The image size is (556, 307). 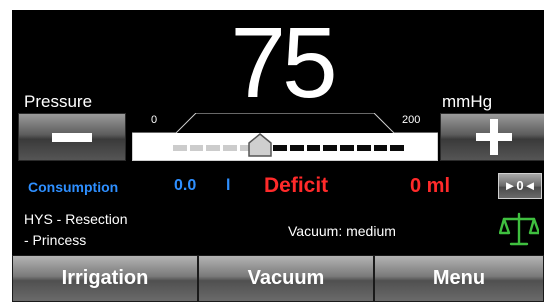 What do you see at coordinates (105, 278) in the screenshot?
I see `irrigation-button: Irrigation` at bounding box center [105, 278].